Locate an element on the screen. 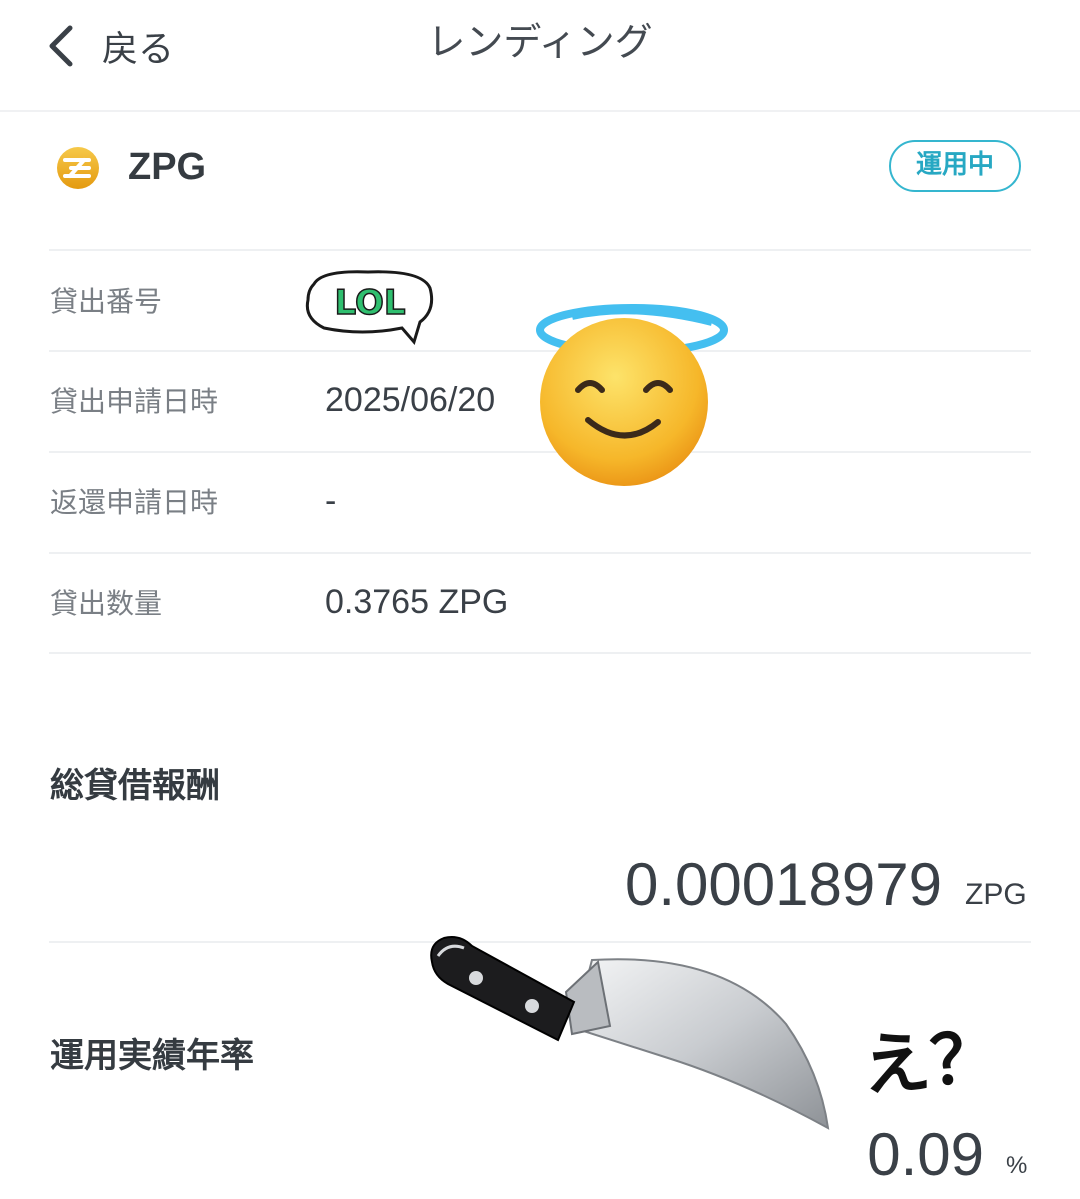 The image size is (1080, 1199). return-request-date-value: - is located at coordinates (331, 501).